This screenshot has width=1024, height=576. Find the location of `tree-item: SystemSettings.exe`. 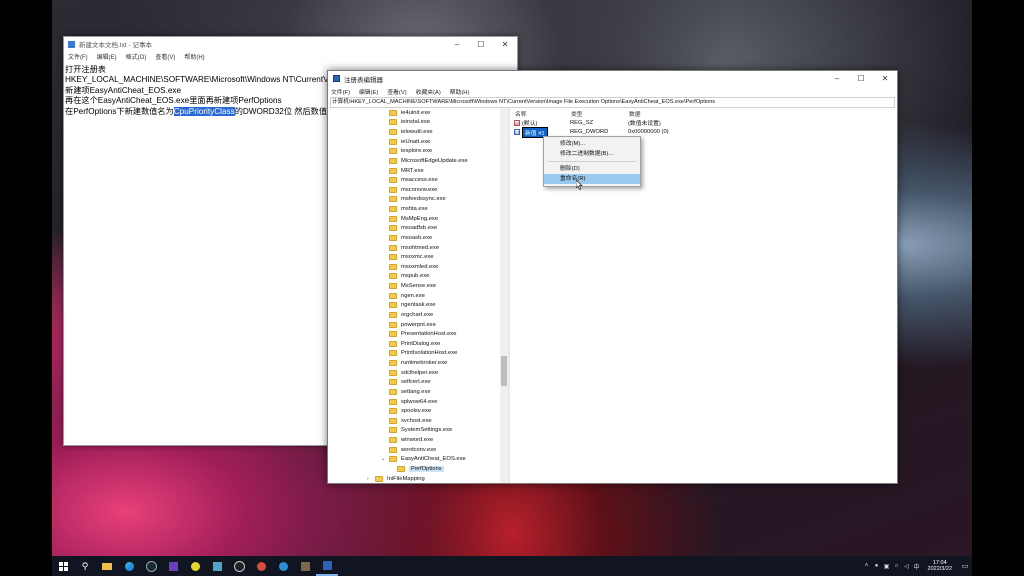

tree-item: SystemSettings.exe is located at coordinates (414, 431).